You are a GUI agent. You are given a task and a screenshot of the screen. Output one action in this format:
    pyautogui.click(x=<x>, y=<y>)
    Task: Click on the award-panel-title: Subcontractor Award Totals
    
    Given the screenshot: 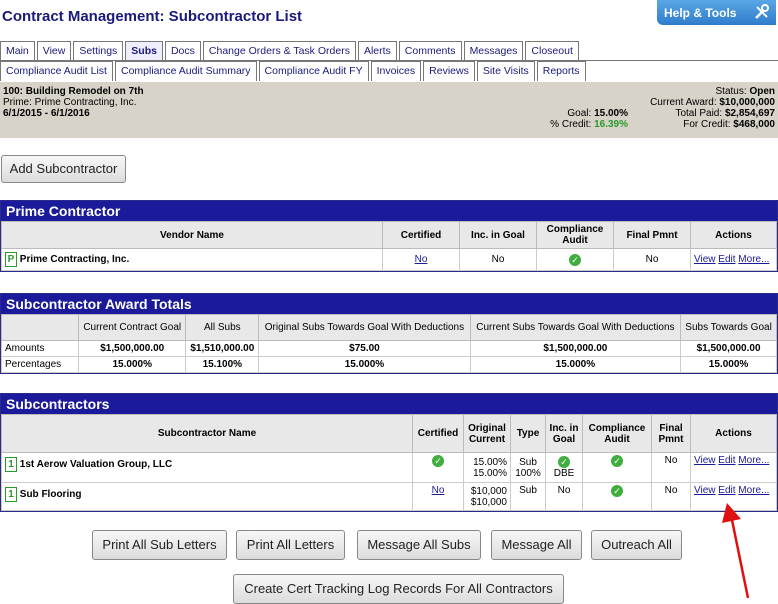 What is the action you would take?
    pyautogui.click(x=389, y=304)
    